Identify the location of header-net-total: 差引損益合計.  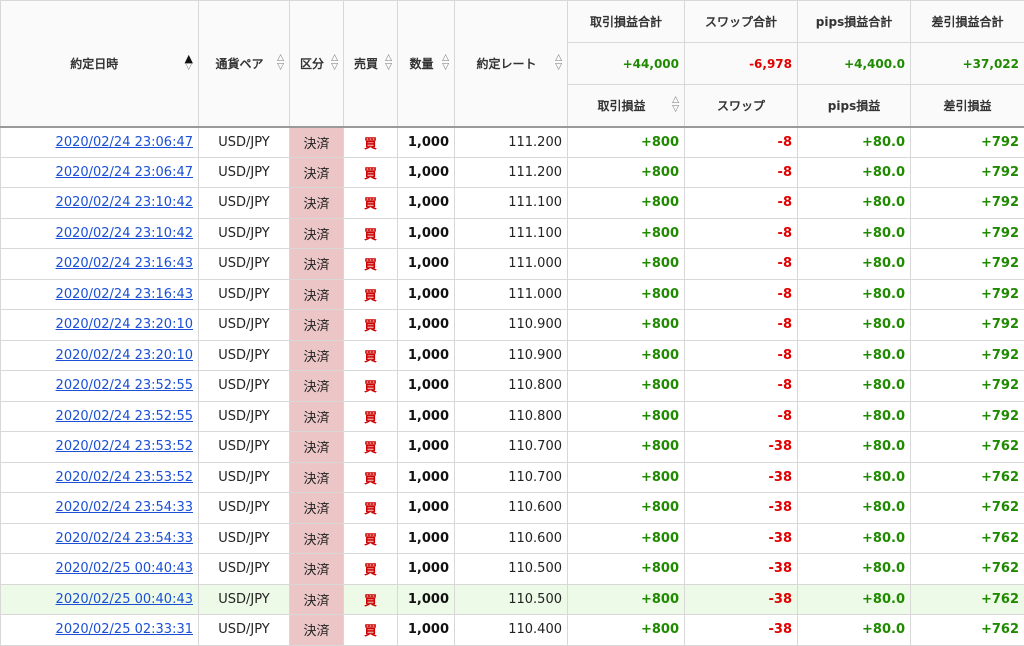
(967, 22).